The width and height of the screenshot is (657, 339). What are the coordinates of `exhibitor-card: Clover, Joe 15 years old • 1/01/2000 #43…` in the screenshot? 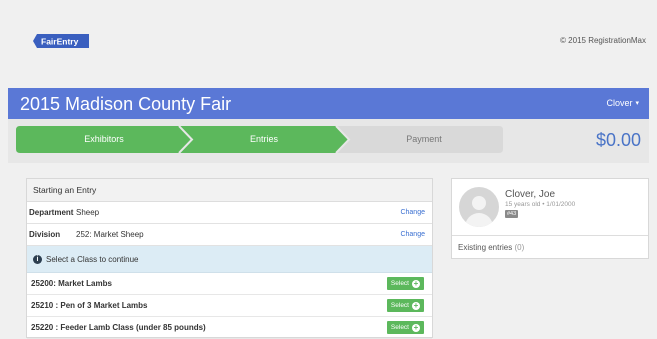 It's located at (550, 218).